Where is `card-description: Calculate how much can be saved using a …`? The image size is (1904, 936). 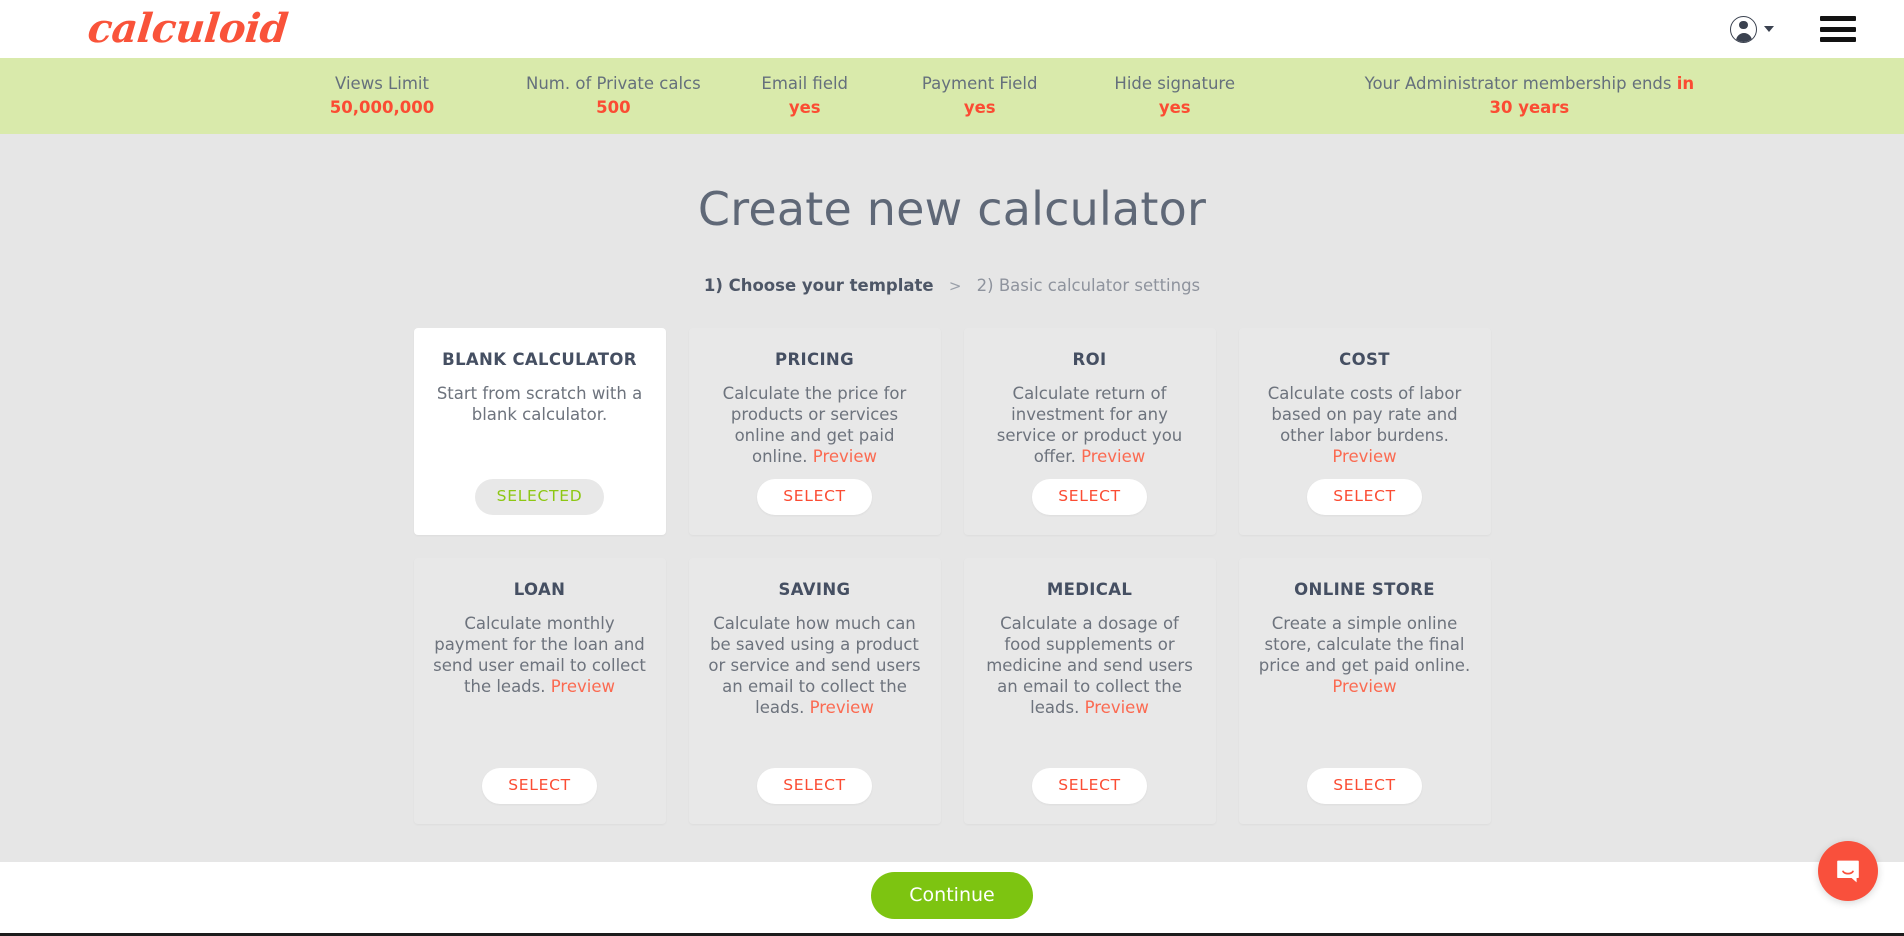
card-description: Calculate how much can be saved using a … is located at coordinates (815, 689).